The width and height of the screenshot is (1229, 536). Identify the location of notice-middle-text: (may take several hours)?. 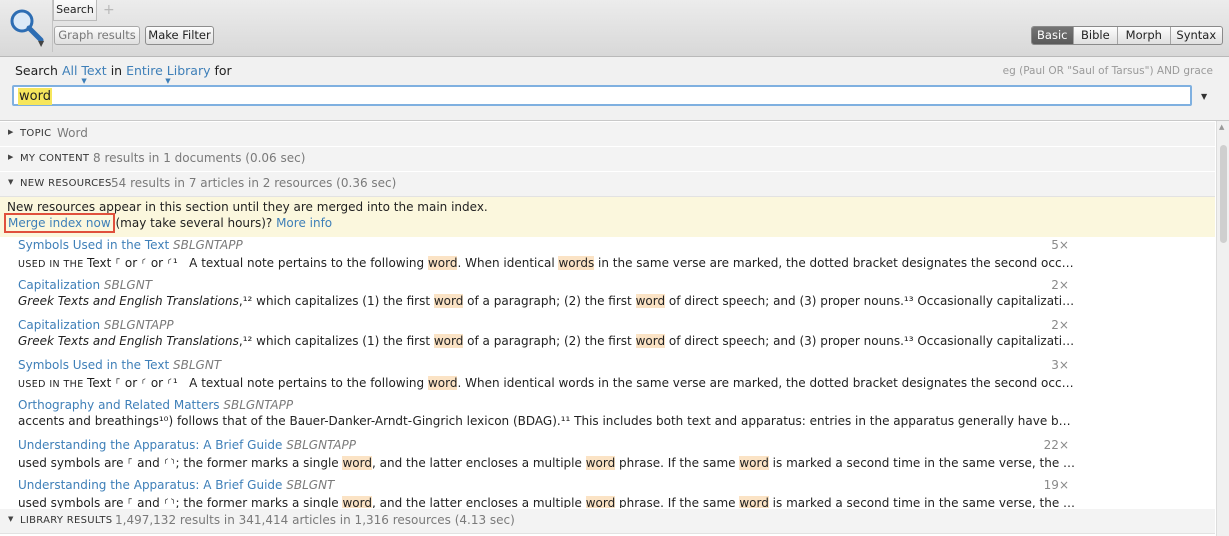
(194, 223).